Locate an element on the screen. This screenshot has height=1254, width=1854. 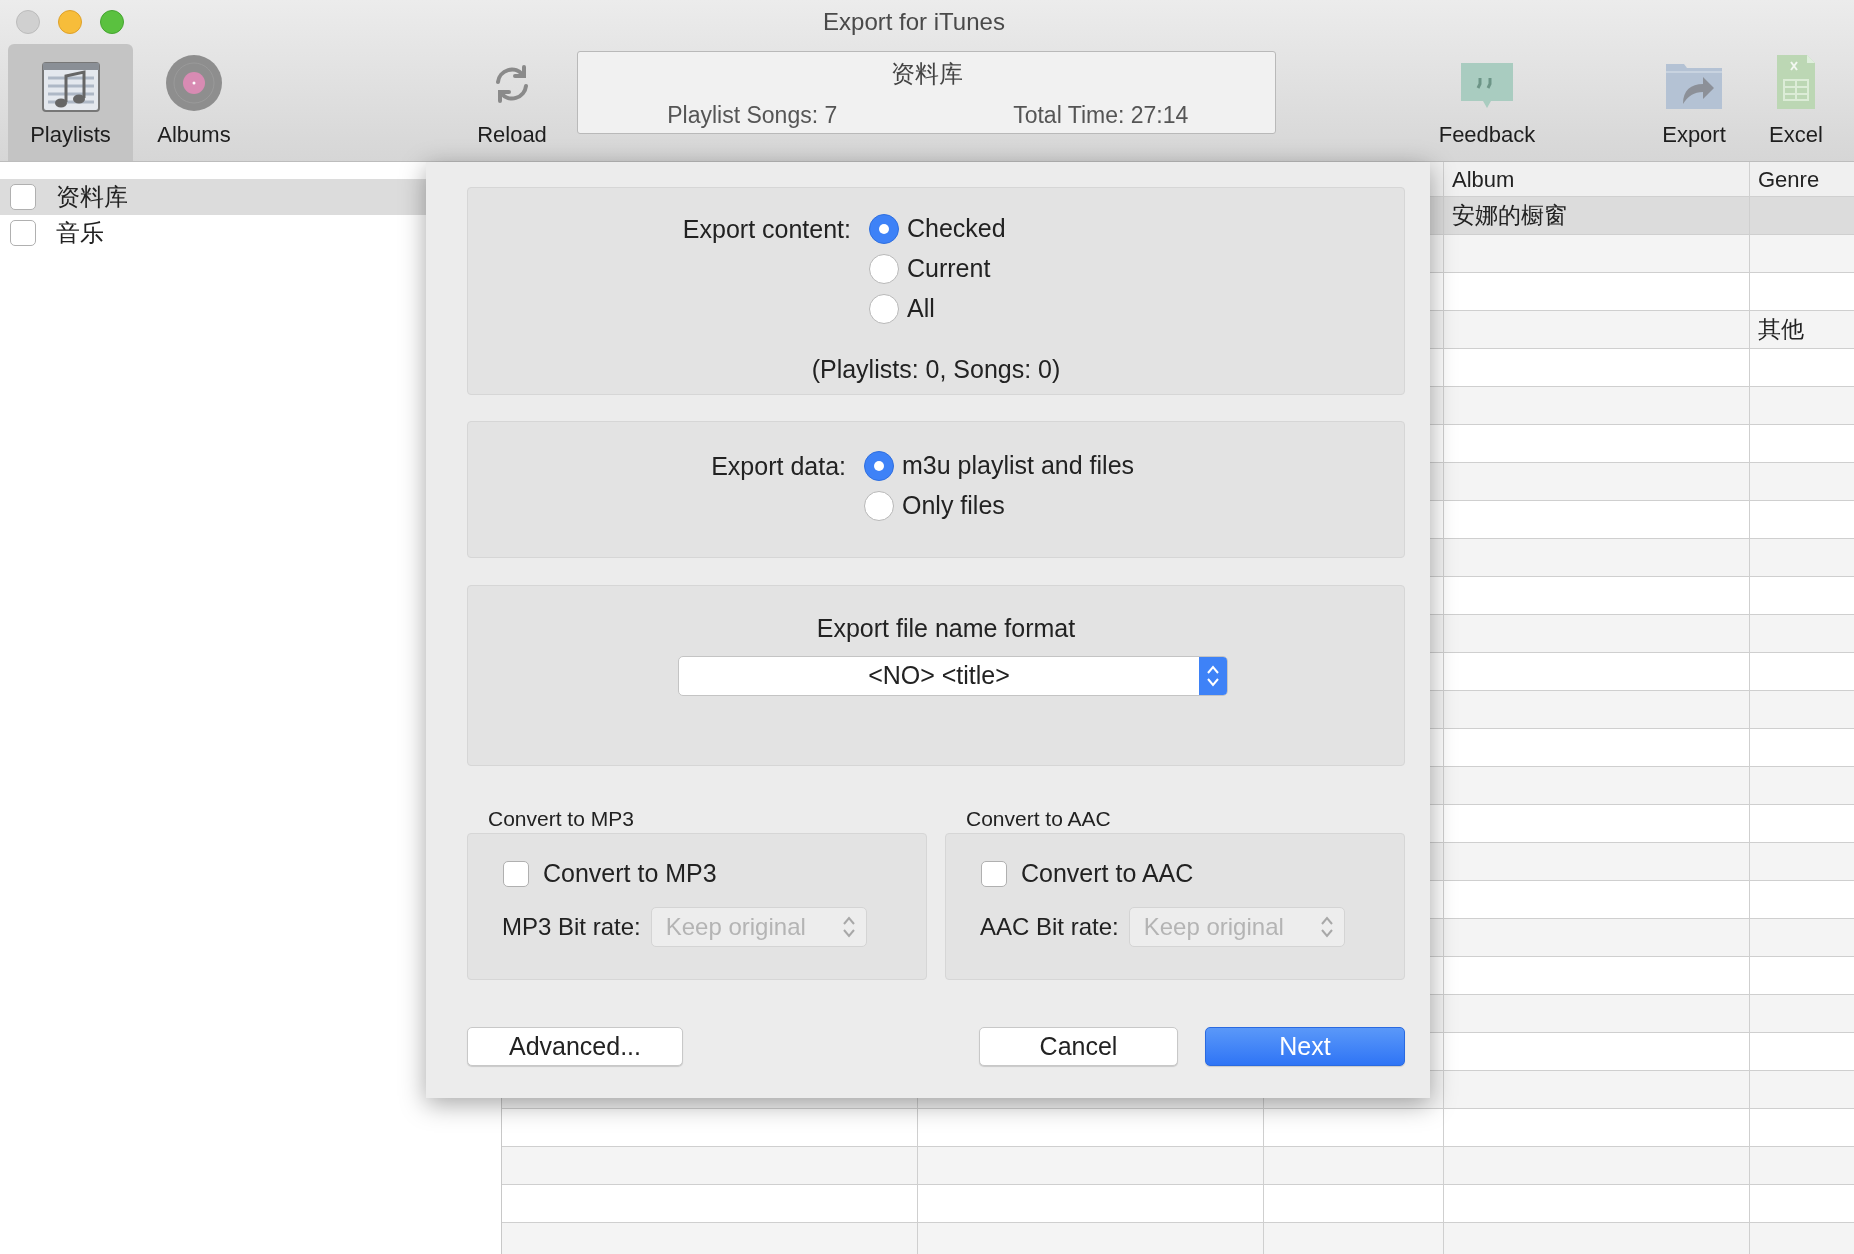
group-title: Convert to MP3 is located at coordinates (561, 818).